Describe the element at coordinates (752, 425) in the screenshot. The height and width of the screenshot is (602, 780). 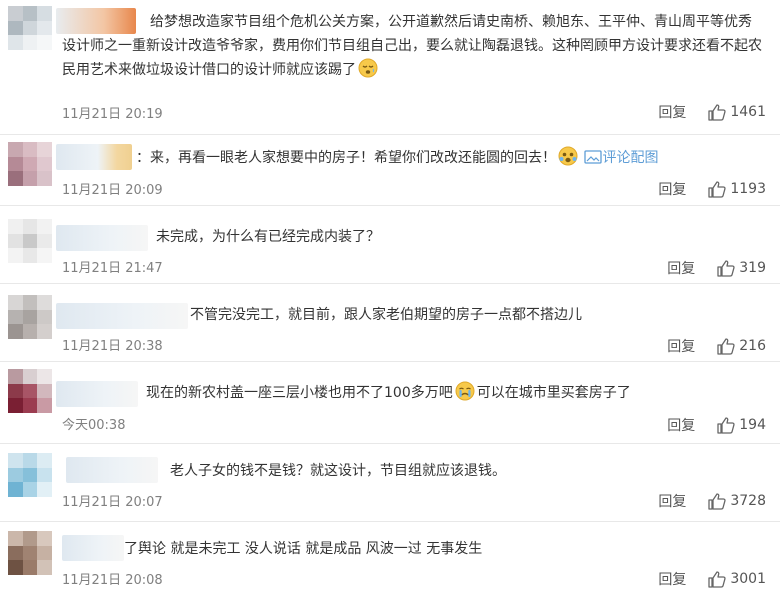
I see `like-count: 194` at that location.